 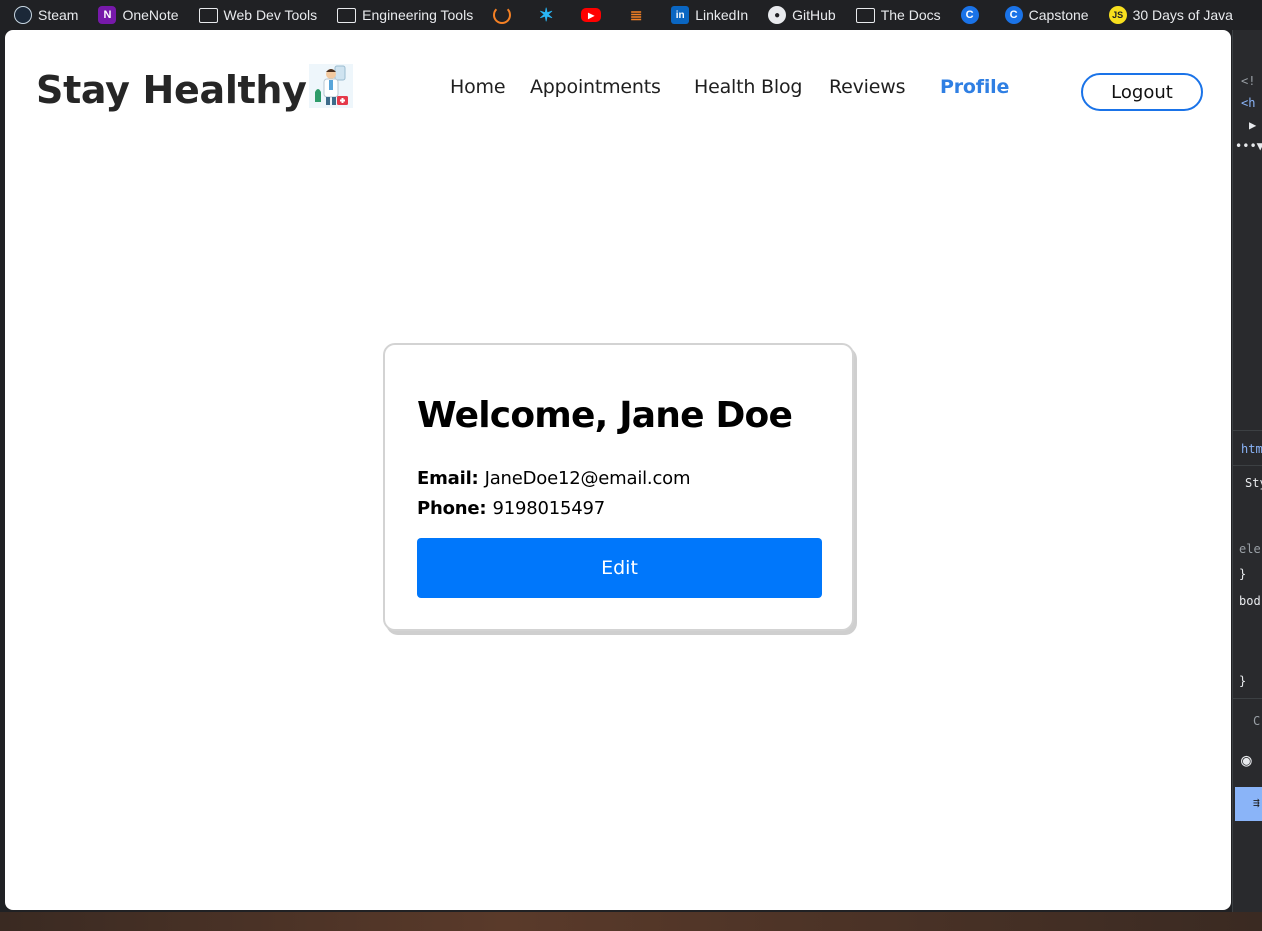 I want to click on nav-reviews: Reviews, so click(x=867, y=87).